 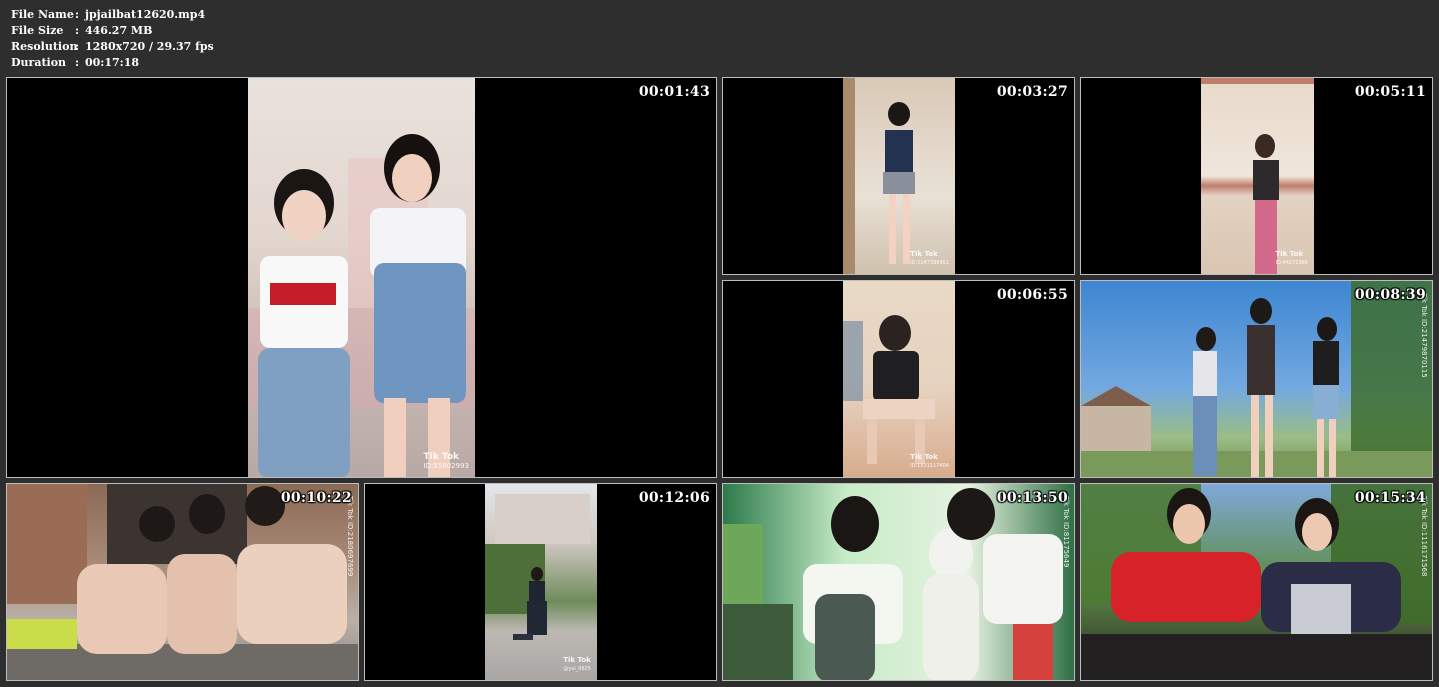 I want to click on thumbnail-7: Tik Tok @yui_0825 00:12:06, so click(x=540, y=582).